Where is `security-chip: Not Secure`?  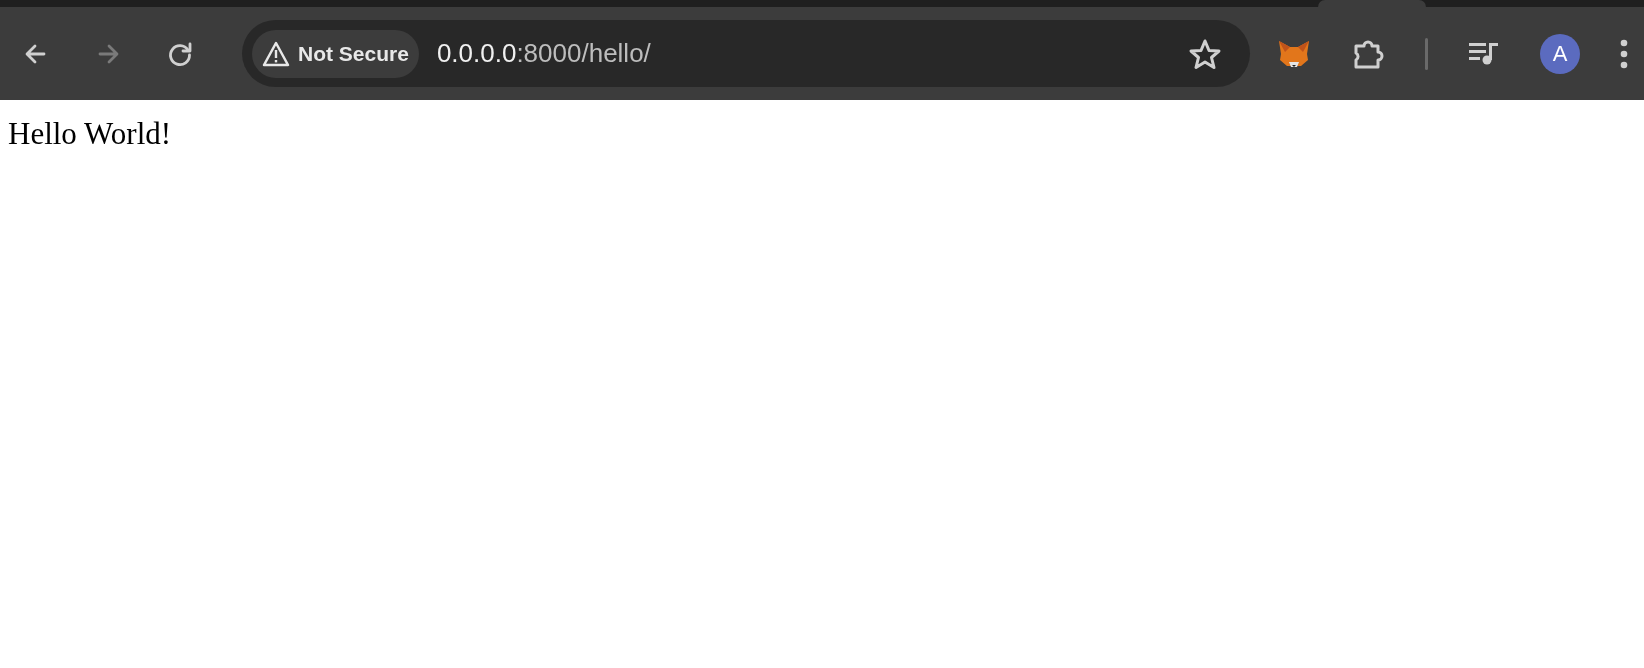
security-chip: Not Secure is located at coordinates (335, 53).